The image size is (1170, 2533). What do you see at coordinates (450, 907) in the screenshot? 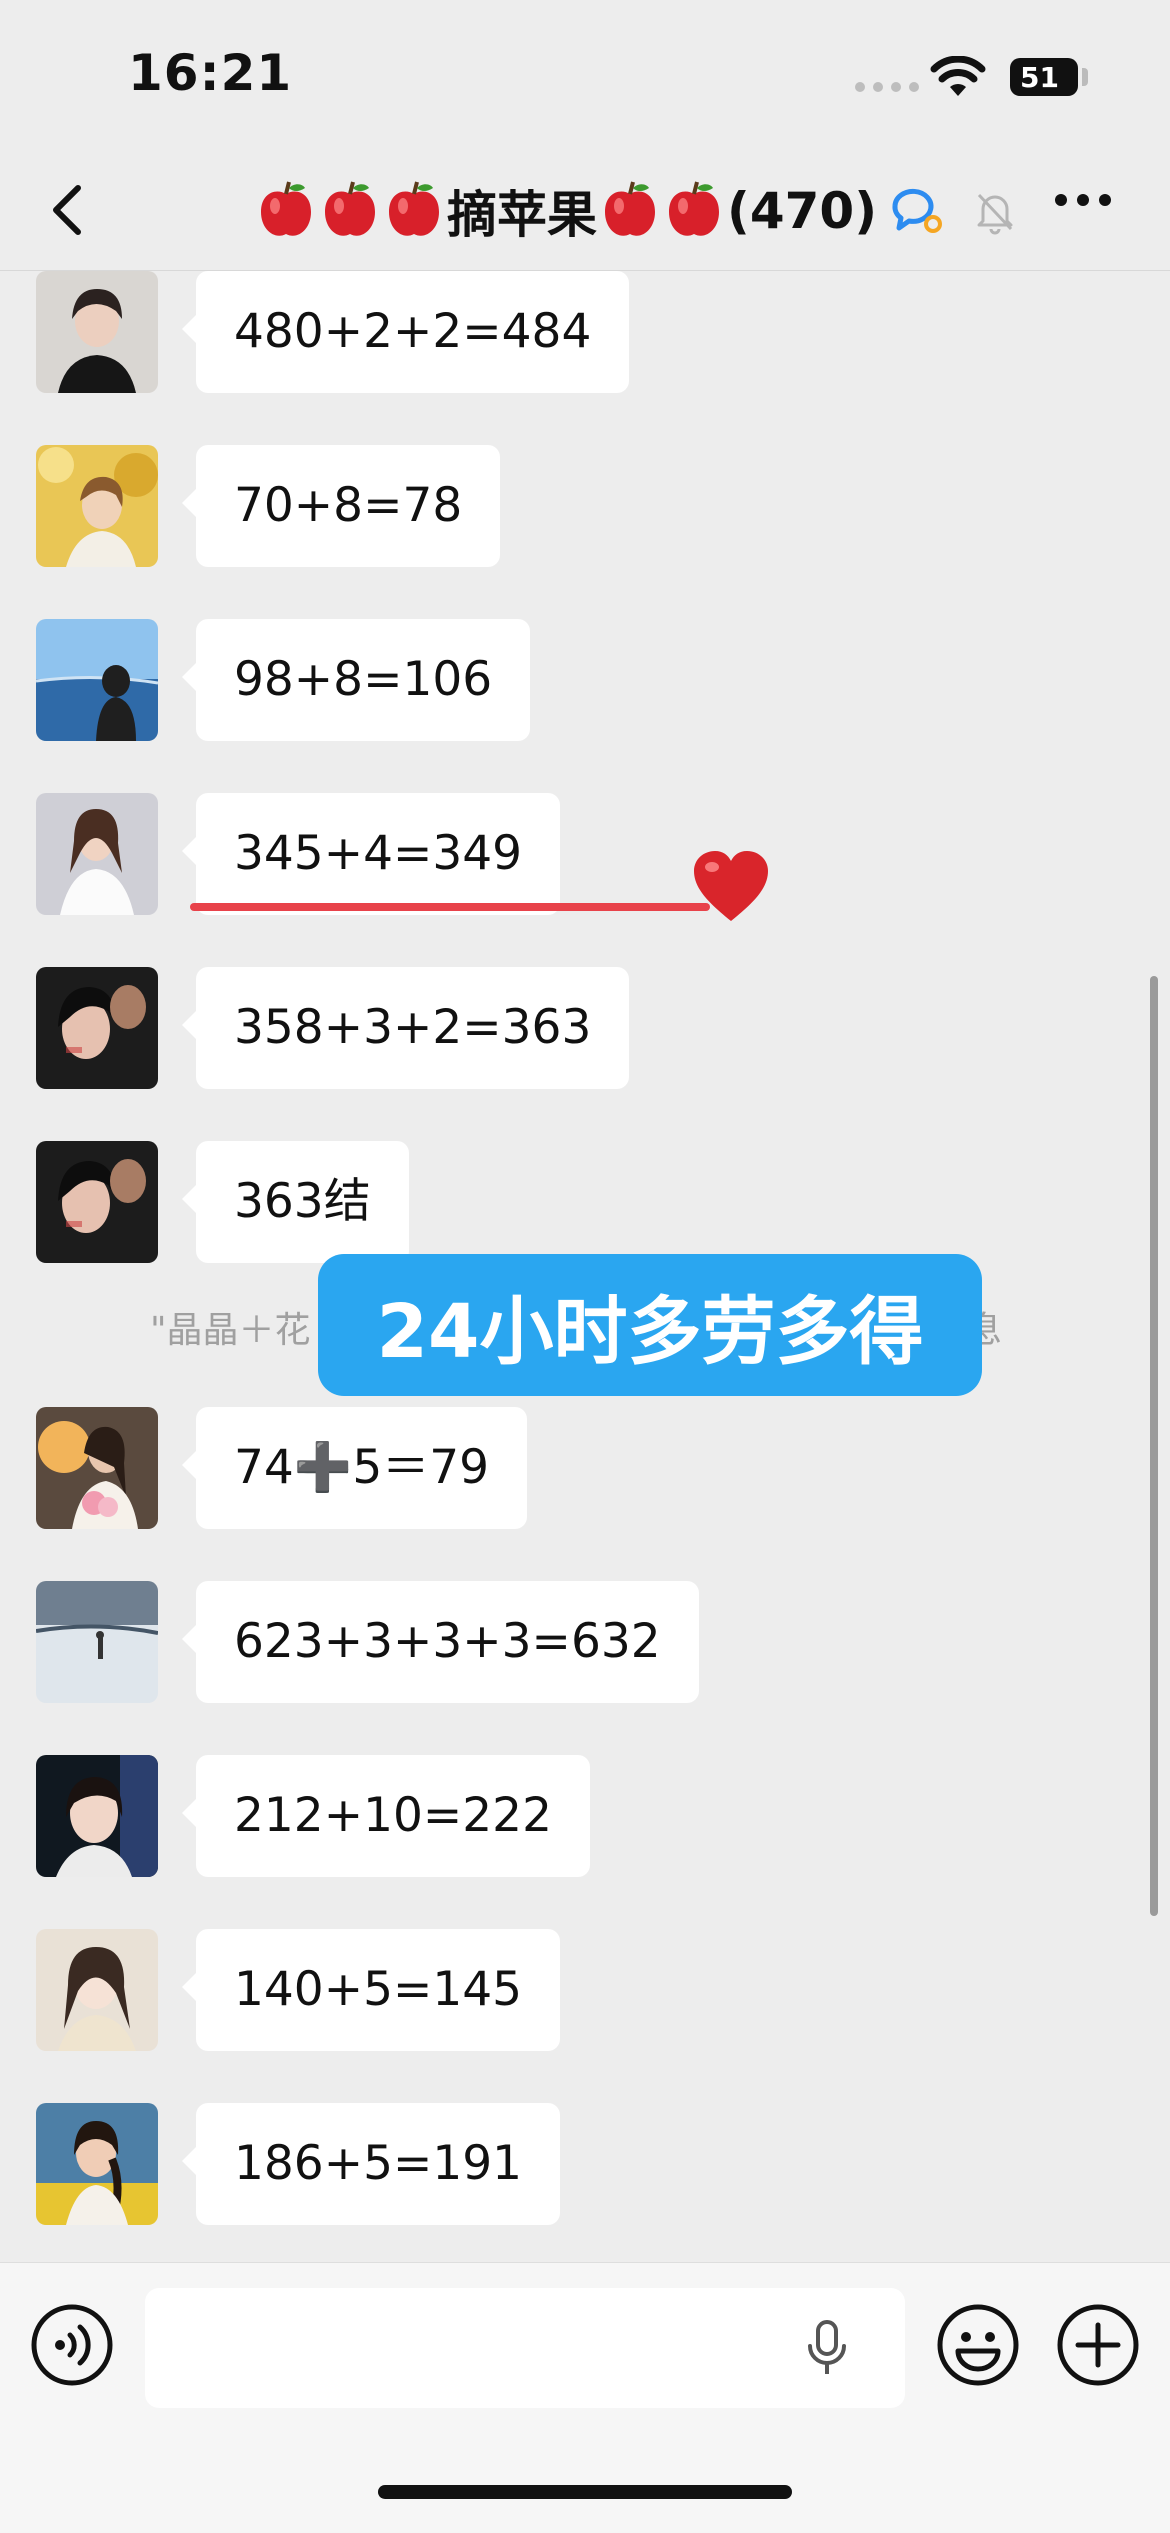
I see `highlight-underline` at bounding box center [450, 907].